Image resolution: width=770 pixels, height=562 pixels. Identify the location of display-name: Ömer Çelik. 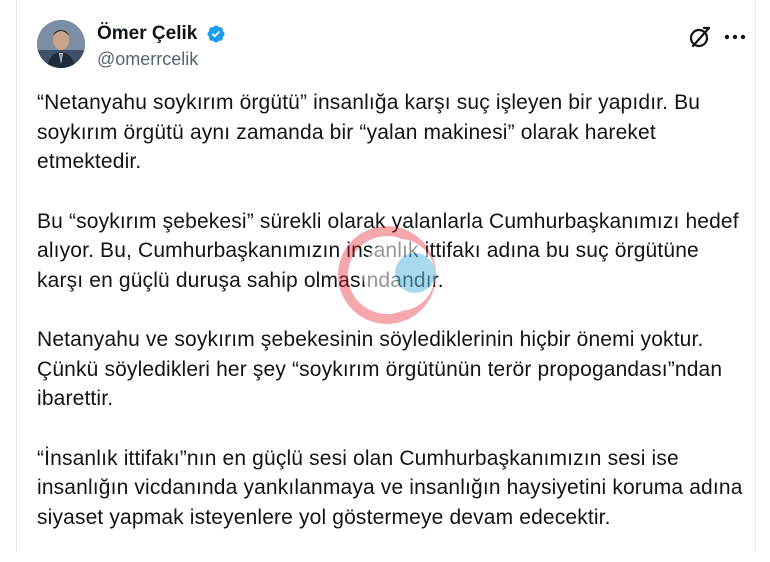
(147, 34).